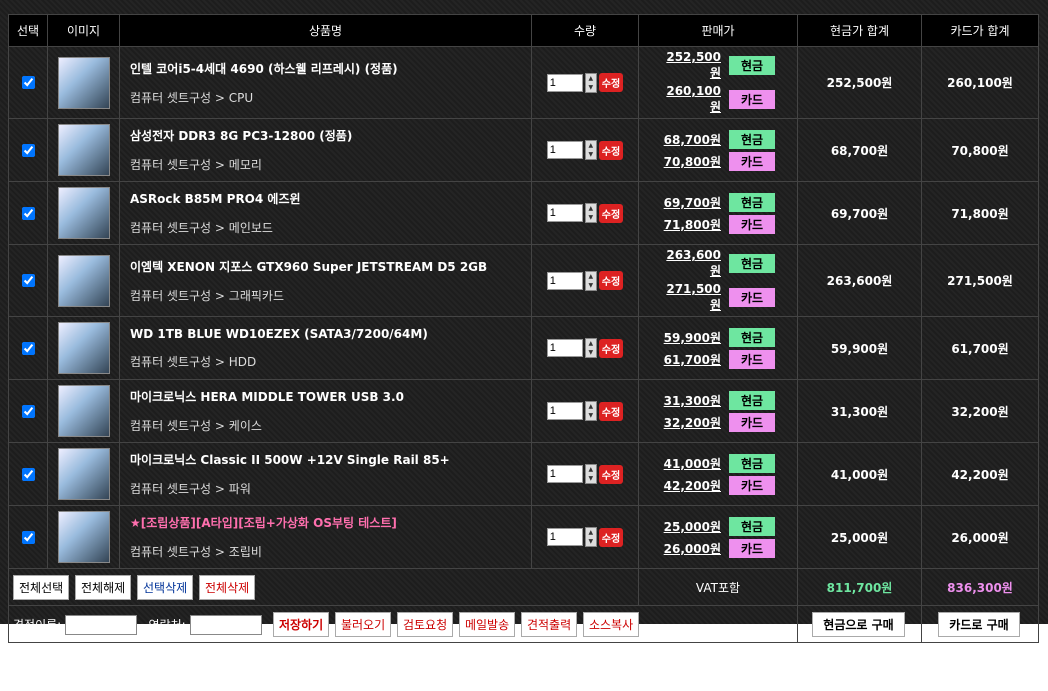 The width and height of the screenshot is (1048, 691). Describe the element at coordinates (363, 624) in the screenshot. I see `load-button: 불러오기` at that location.